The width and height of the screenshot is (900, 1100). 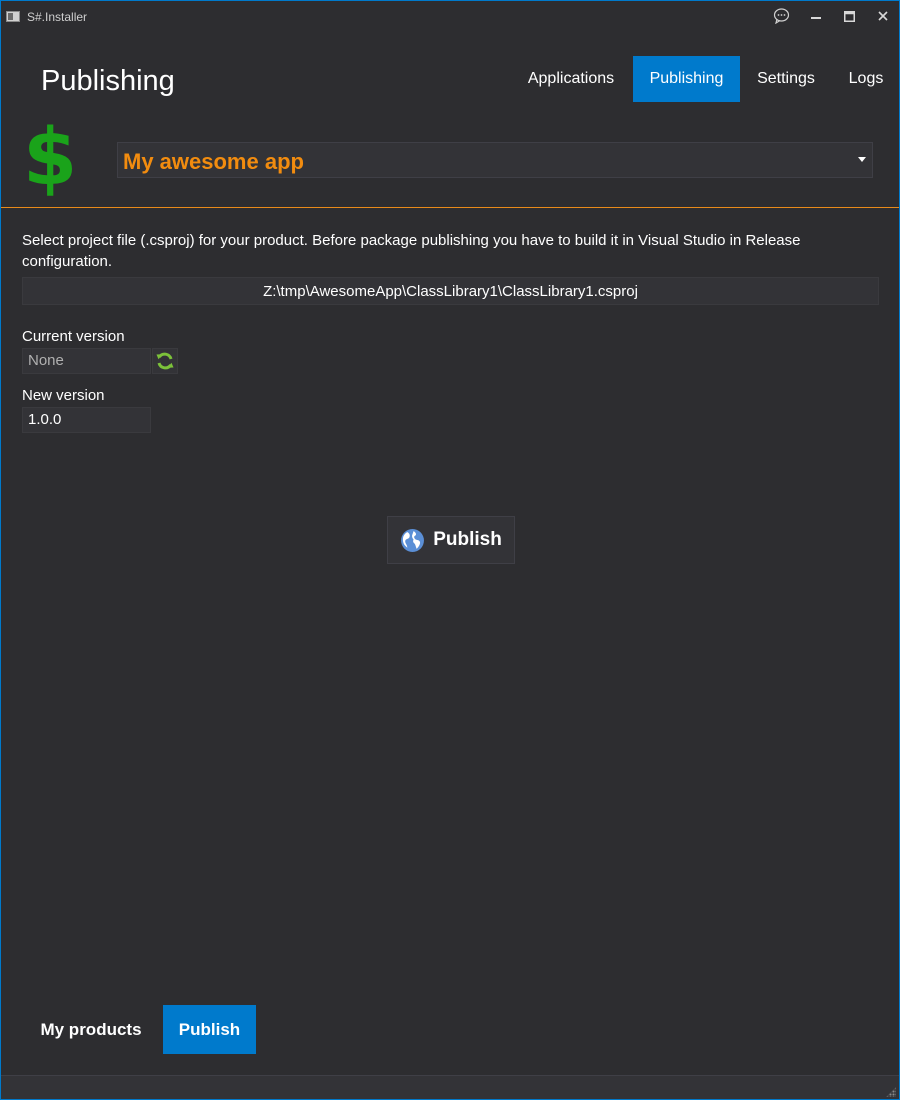 I want to click on window-title: S#.Installer, so click(x=57, y=17).